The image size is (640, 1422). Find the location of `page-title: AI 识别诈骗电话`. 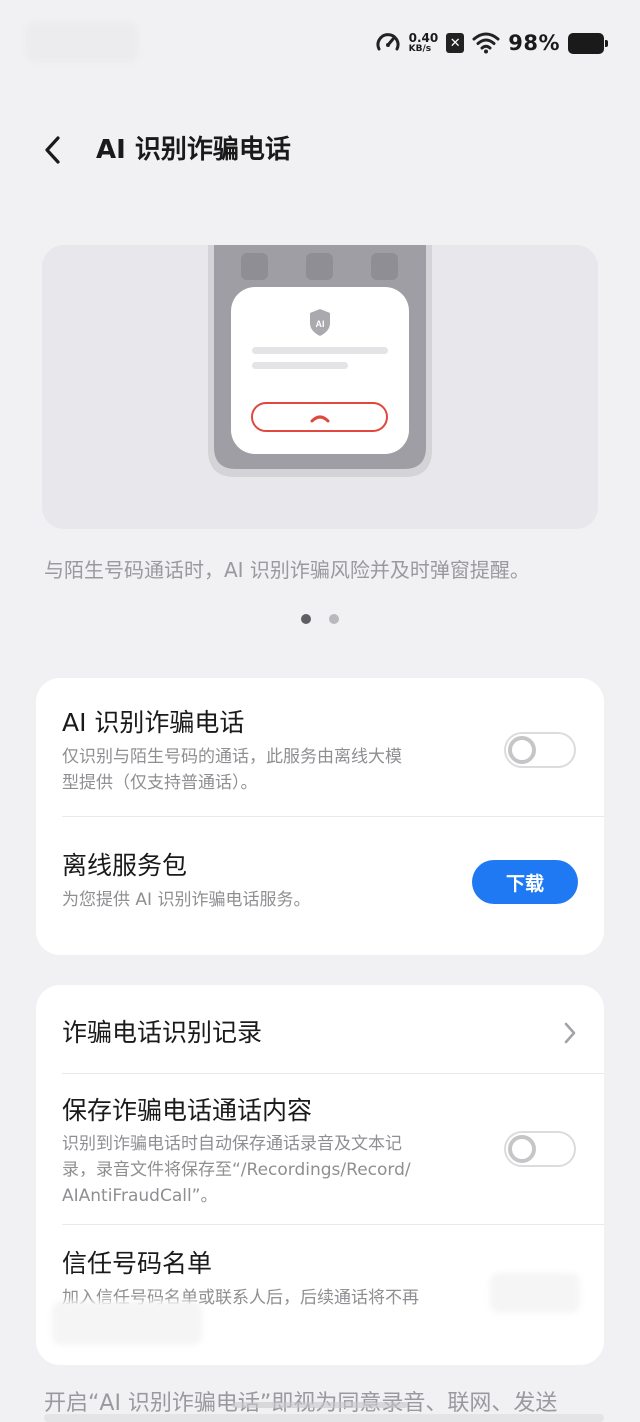

page-title: AI 识别诈骗电话 is located at coordinates (193, 150).